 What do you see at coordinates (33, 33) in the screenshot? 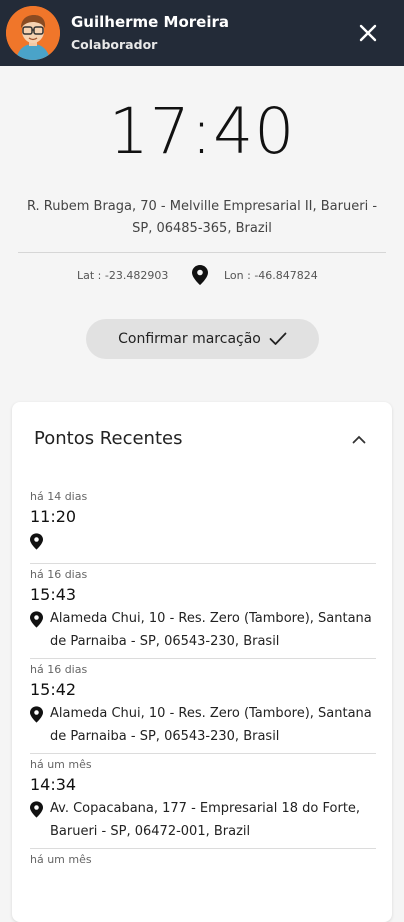
I see `avatar` at bounding box center [33, 33].